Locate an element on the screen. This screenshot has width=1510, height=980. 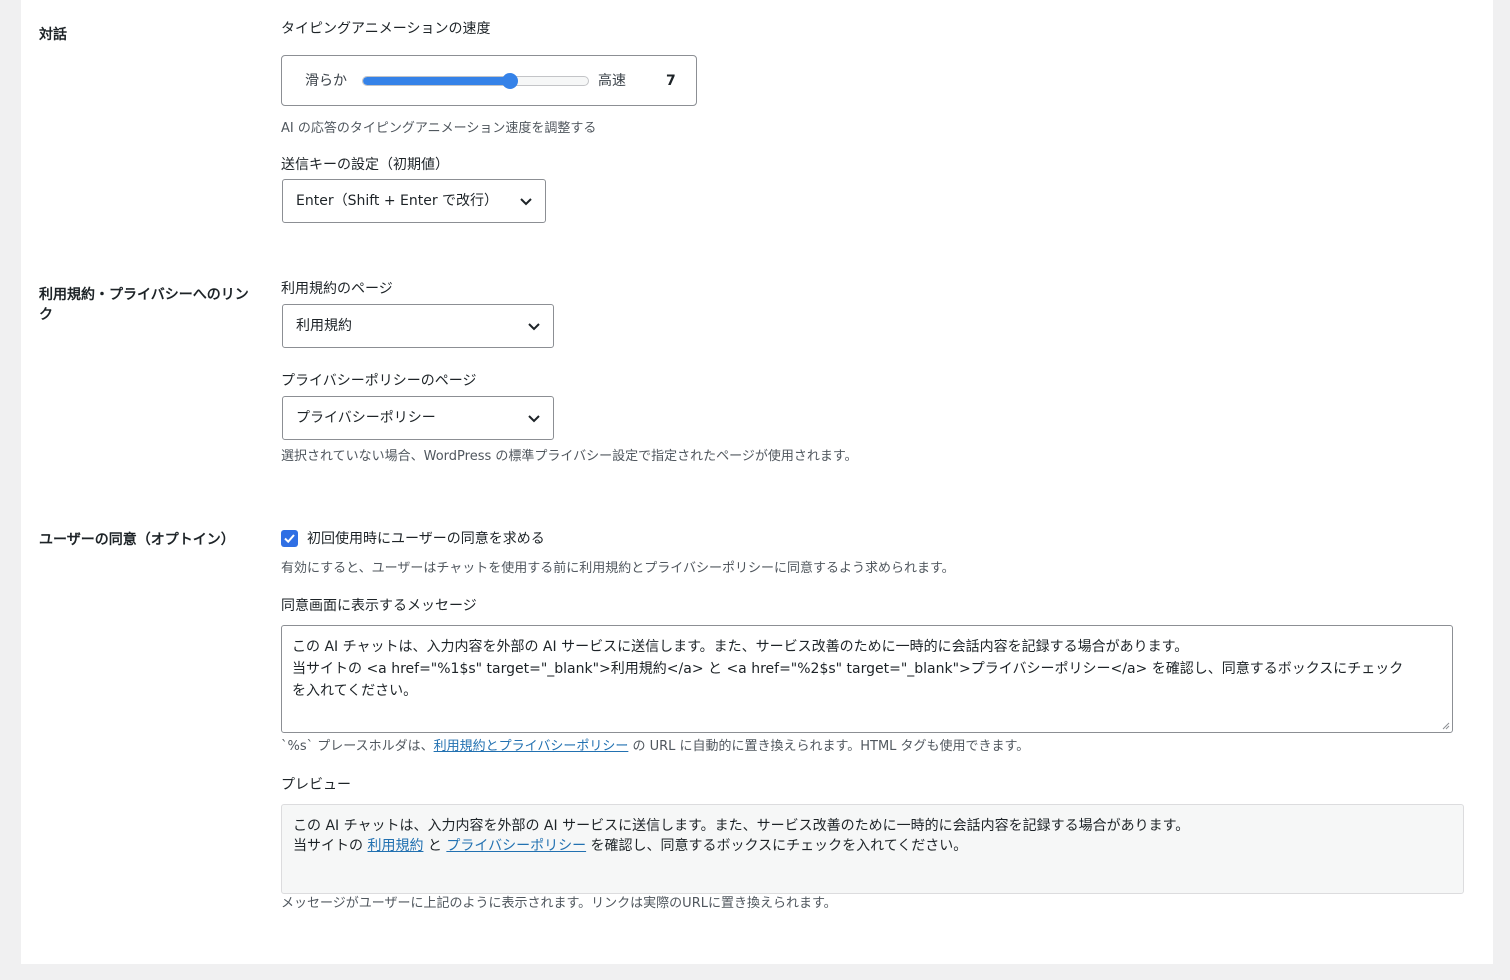
consent-checkbox is located at coordinates (289, 538).